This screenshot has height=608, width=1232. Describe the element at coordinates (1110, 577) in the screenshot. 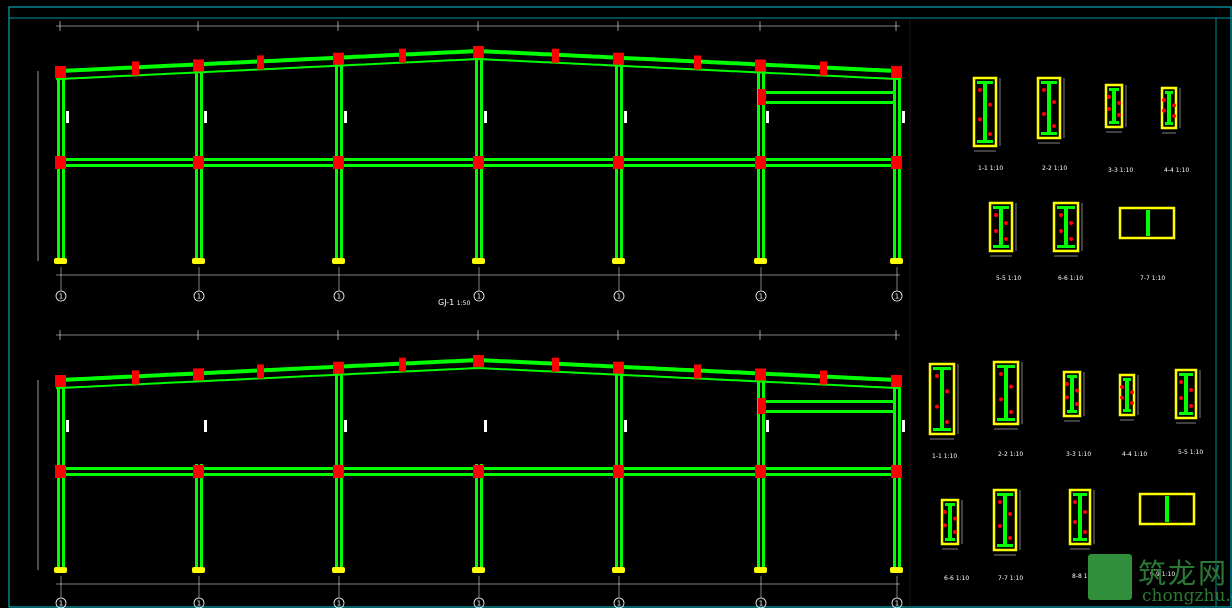

I see `watermark-logo-icon` at that location.